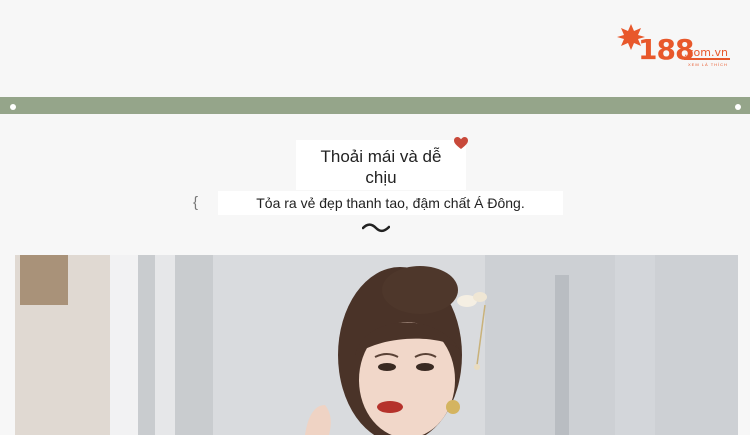 The image size is (750, 435). I want to click on logo-underline, so click(707, 59).